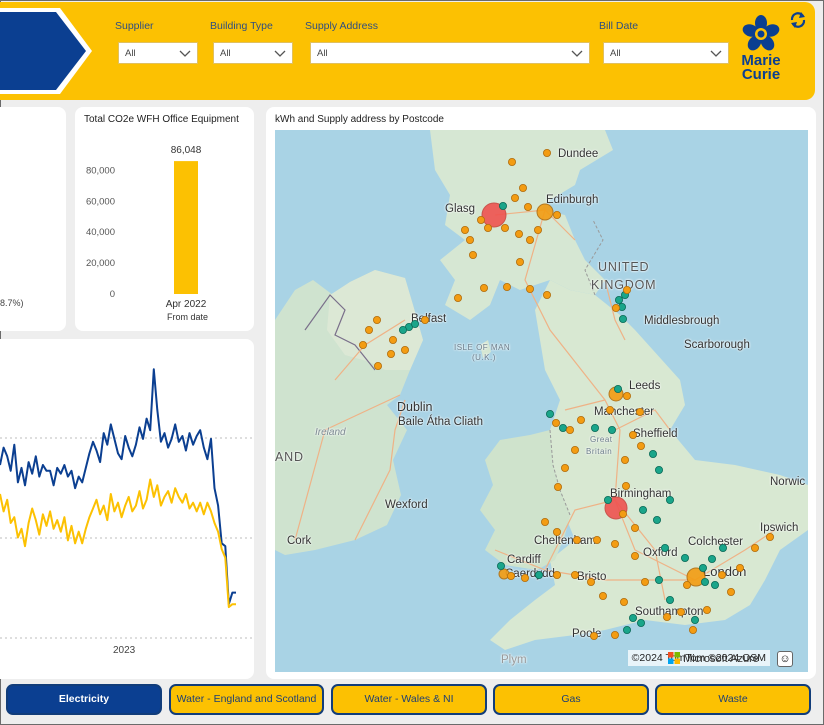 The width and height of the screenshot is (824, 725). I want to click on tab-waste: Waste, so click(733, 699).